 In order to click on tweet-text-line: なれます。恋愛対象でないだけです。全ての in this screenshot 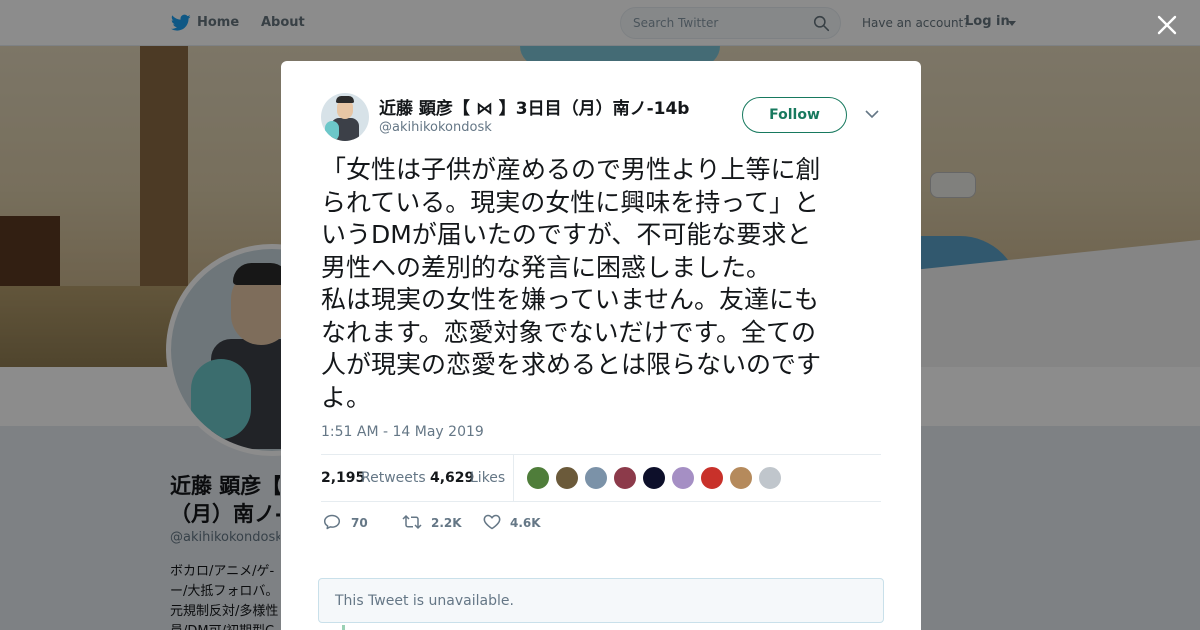, I will do `click(569, 332)`.